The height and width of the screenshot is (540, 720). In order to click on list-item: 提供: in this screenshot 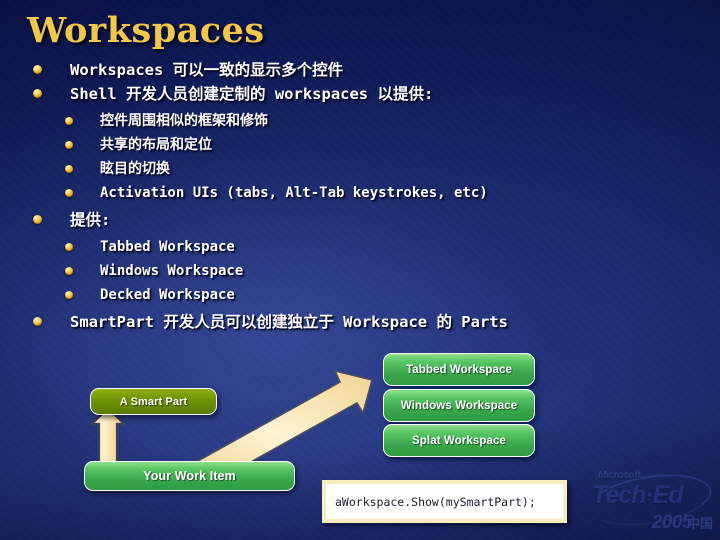, I will do `click(350, 220)`.